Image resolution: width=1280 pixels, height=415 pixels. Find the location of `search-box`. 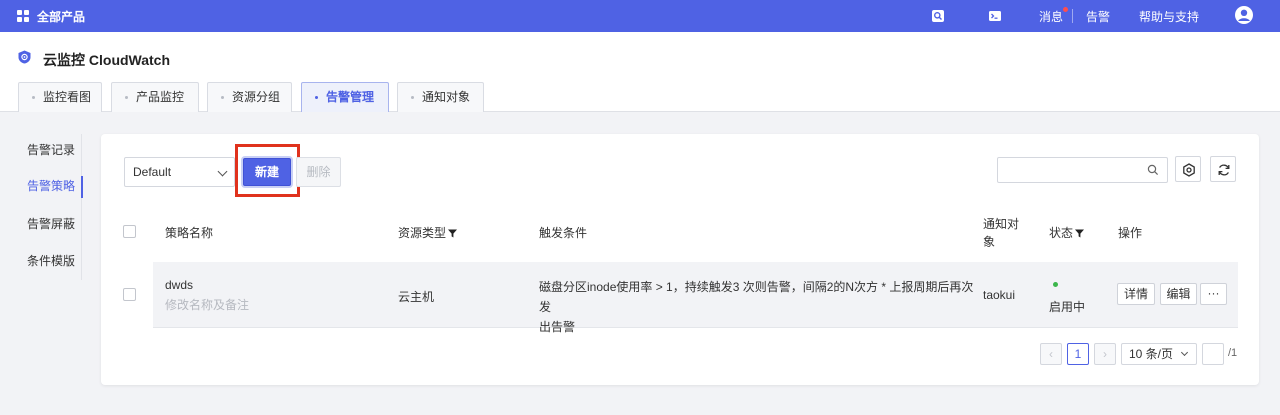

search-box is located at coordinates (1082, 170).